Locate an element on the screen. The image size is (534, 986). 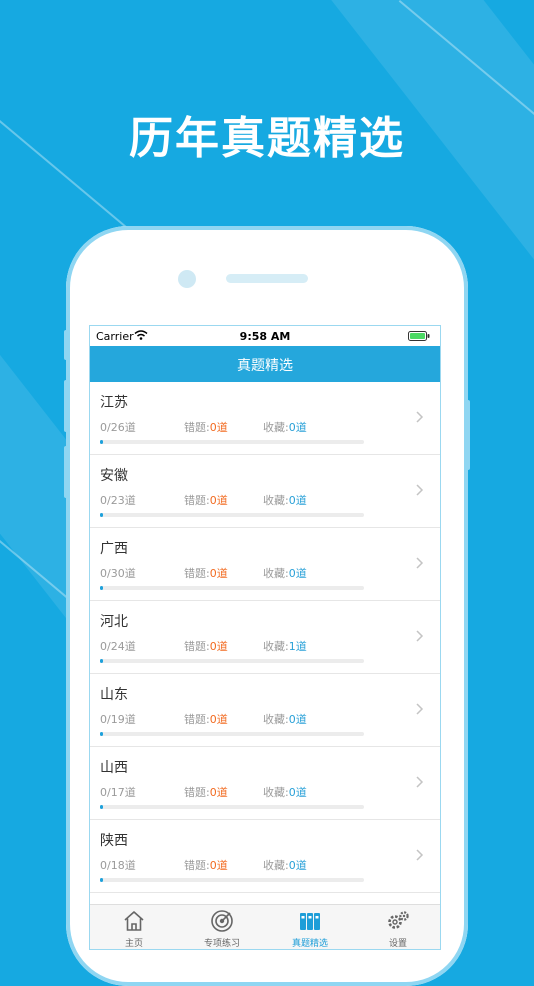
item-progress: 0/23道 is located at coordinates (118, 500).